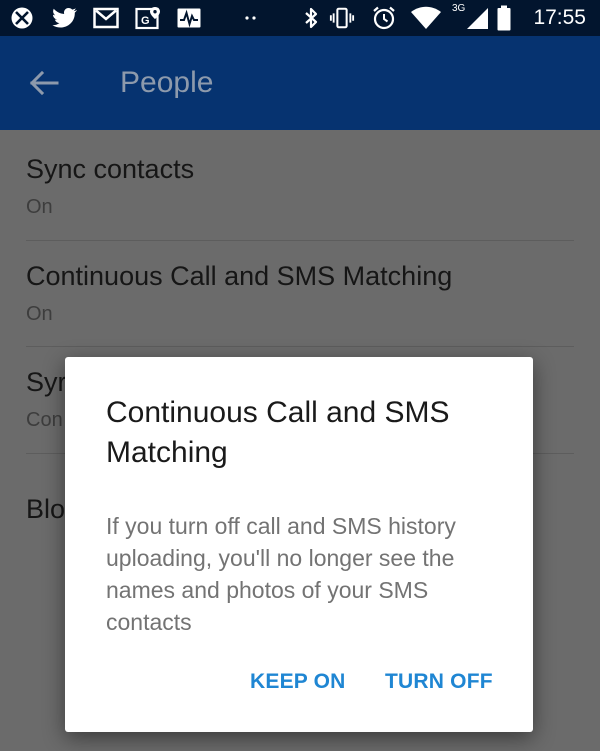  Describe the element at coordinates (46, 382) in the screenshot. I see `setting-title: Syr` at that location.